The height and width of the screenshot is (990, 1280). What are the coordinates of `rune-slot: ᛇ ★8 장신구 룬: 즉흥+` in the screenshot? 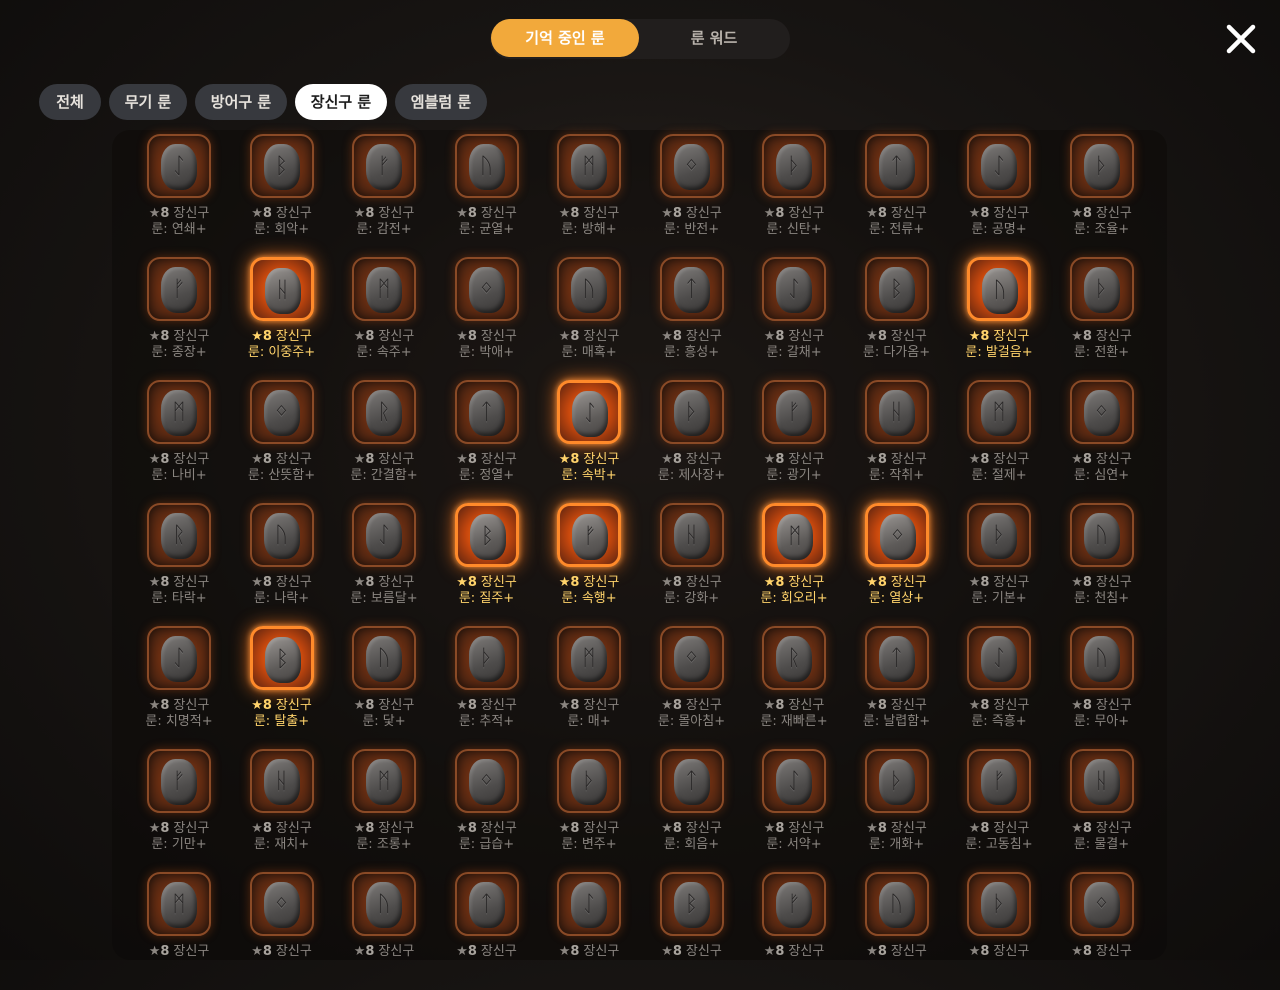 It's located at (1002, 685).